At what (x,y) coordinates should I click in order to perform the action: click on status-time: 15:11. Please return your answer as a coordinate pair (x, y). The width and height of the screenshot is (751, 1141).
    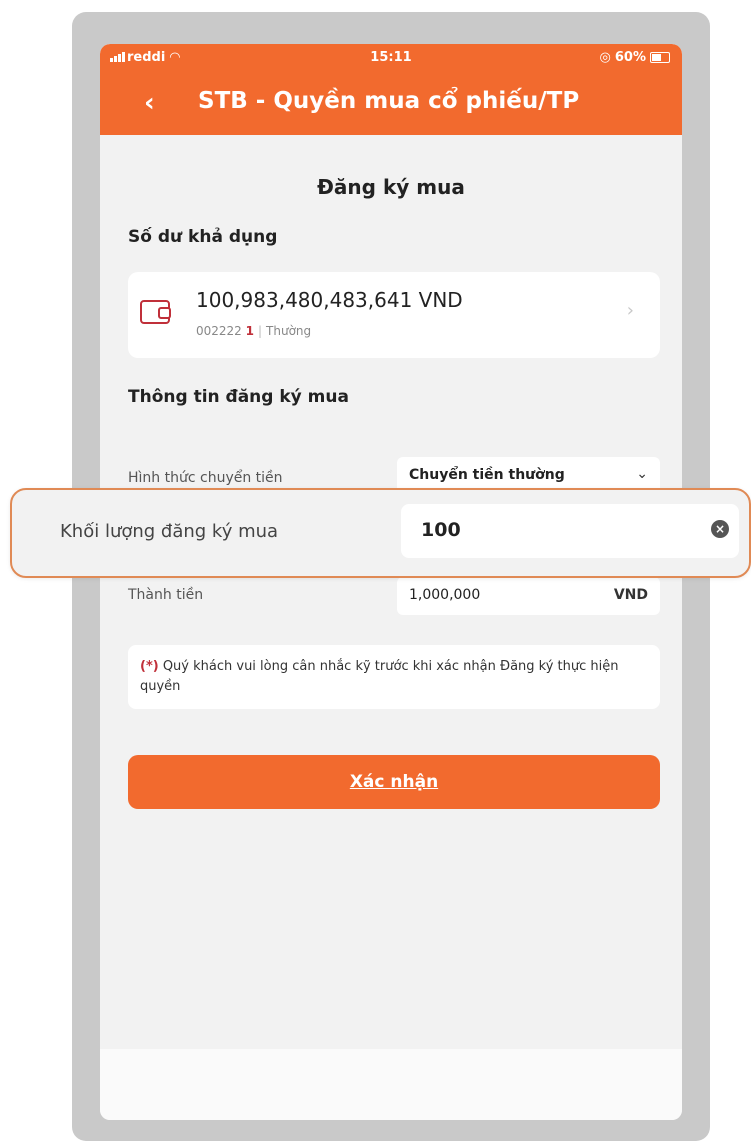
    Looking at the image, I should click on (391, 57).